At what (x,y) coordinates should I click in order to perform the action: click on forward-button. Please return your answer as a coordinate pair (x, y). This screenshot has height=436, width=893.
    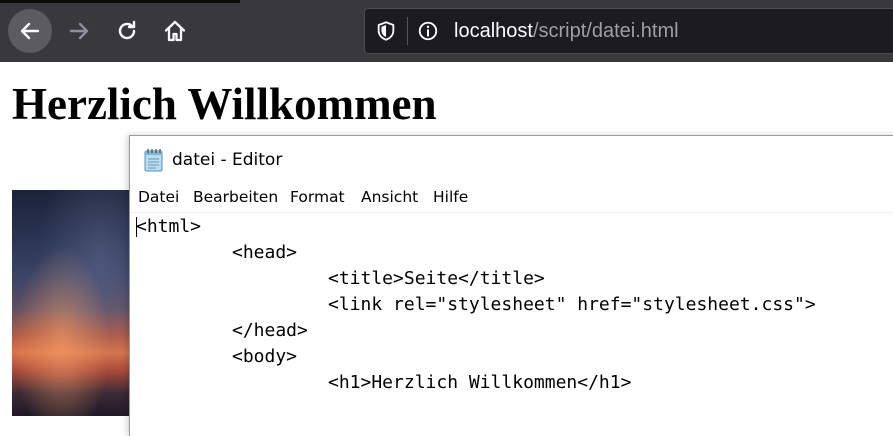
    Looking at the image, I should click on (79, 31).